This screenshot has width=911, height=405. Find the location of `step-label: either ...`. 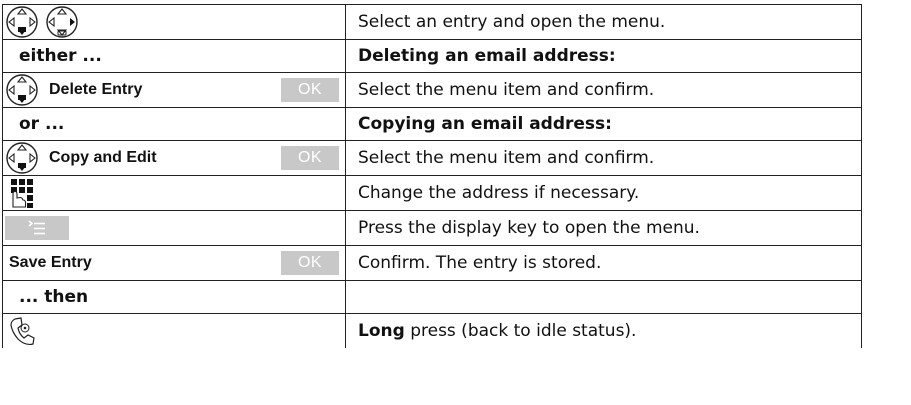

step-label: either ... is located at coordinates (174, 56).